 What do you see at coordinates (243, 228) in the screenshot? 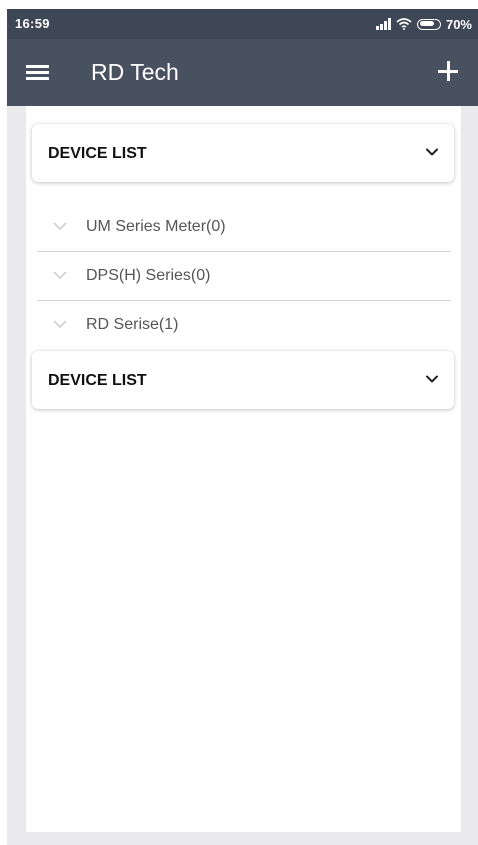
I see `device-group-item: UM Series Meter(0)` at bounding box center [243, 228].